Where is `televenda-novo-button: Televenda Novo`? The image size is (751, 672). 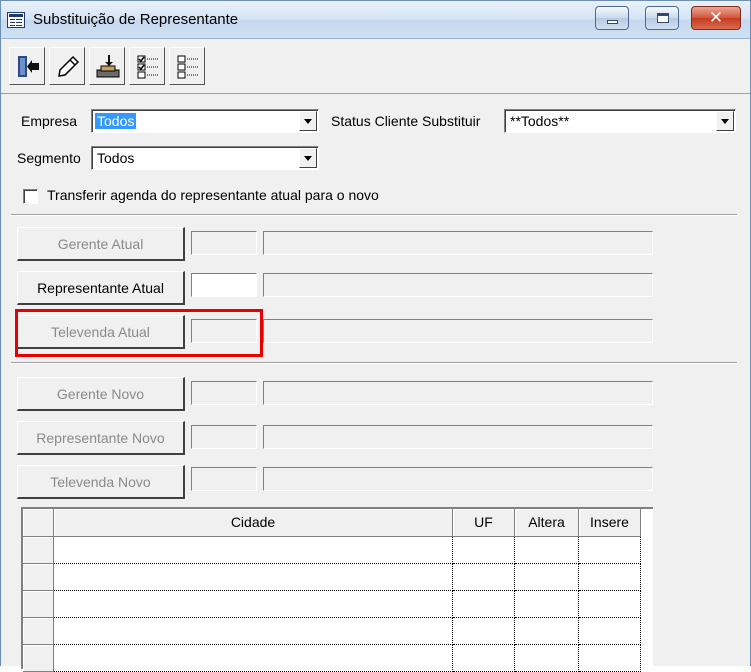
televenda-novo-button: Televenda Novo is located at coordinates (101, 482).